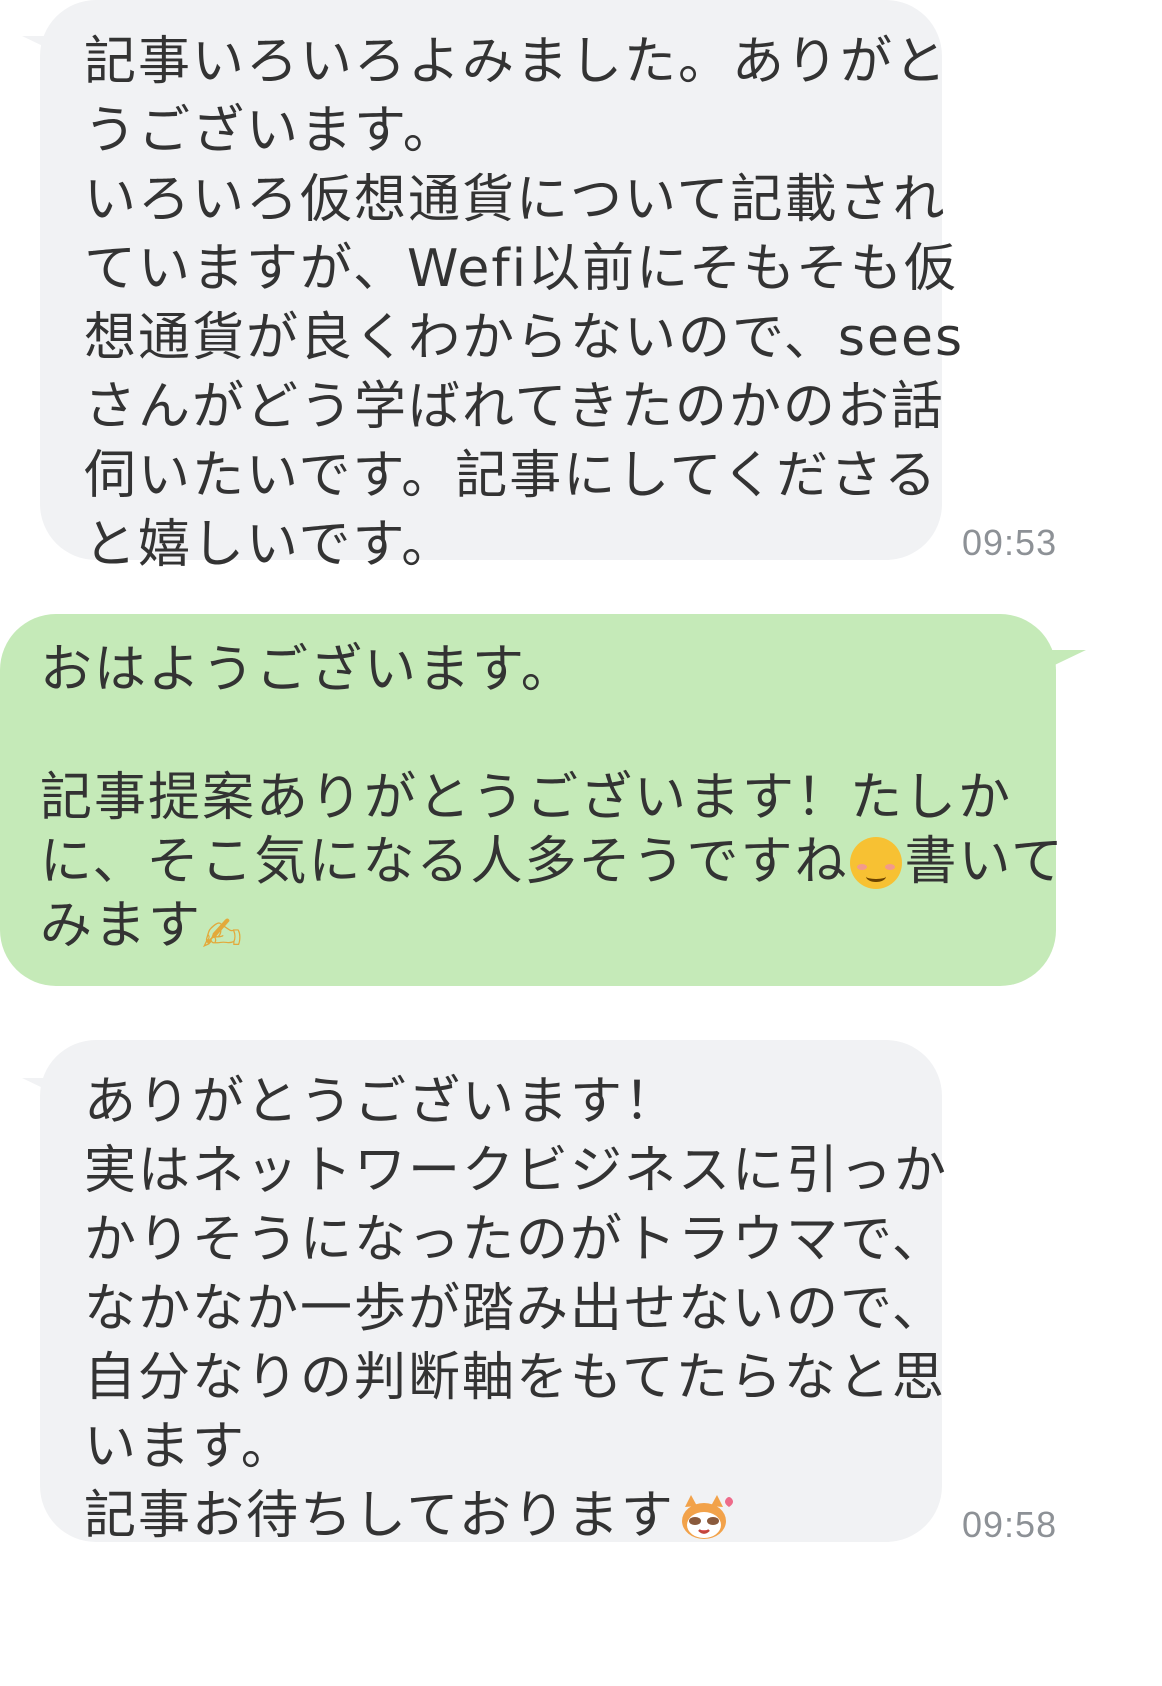 The height and width of the screenshot is (1686, 1162). What do you see at coordinates (381, 1102) in the screenshot?
I see `message-line: ありがとうございます！` at bounding box center [381, 1102].